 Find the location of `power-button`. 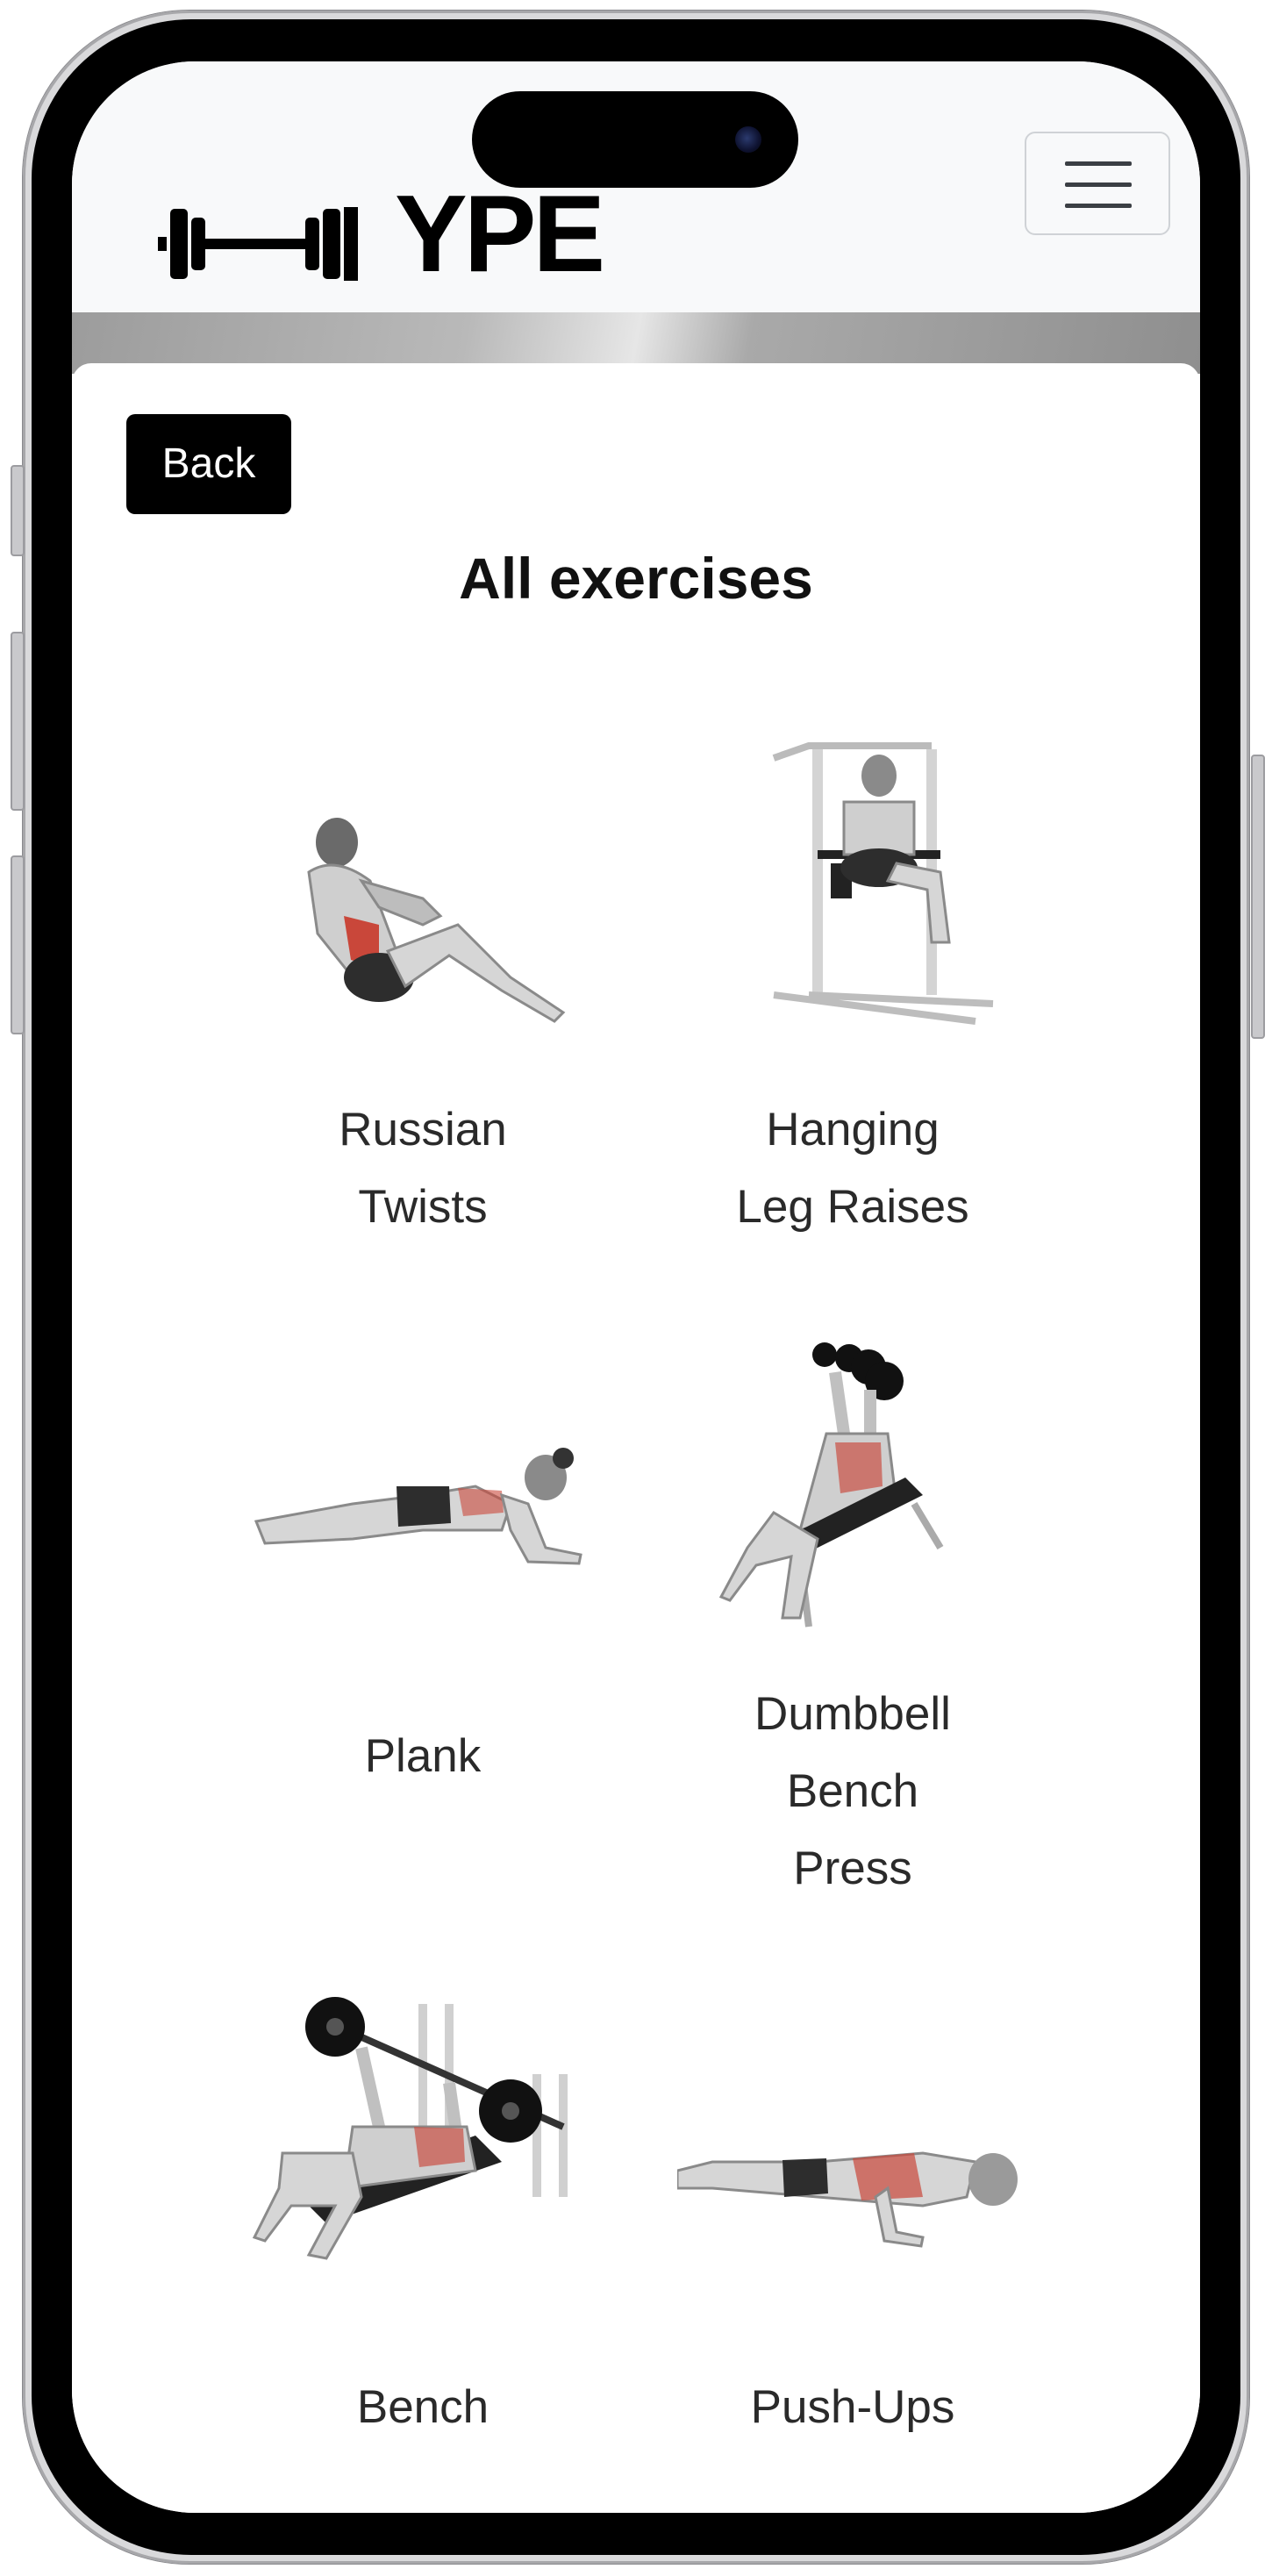

power-button is located at coordinates (1258, 897).